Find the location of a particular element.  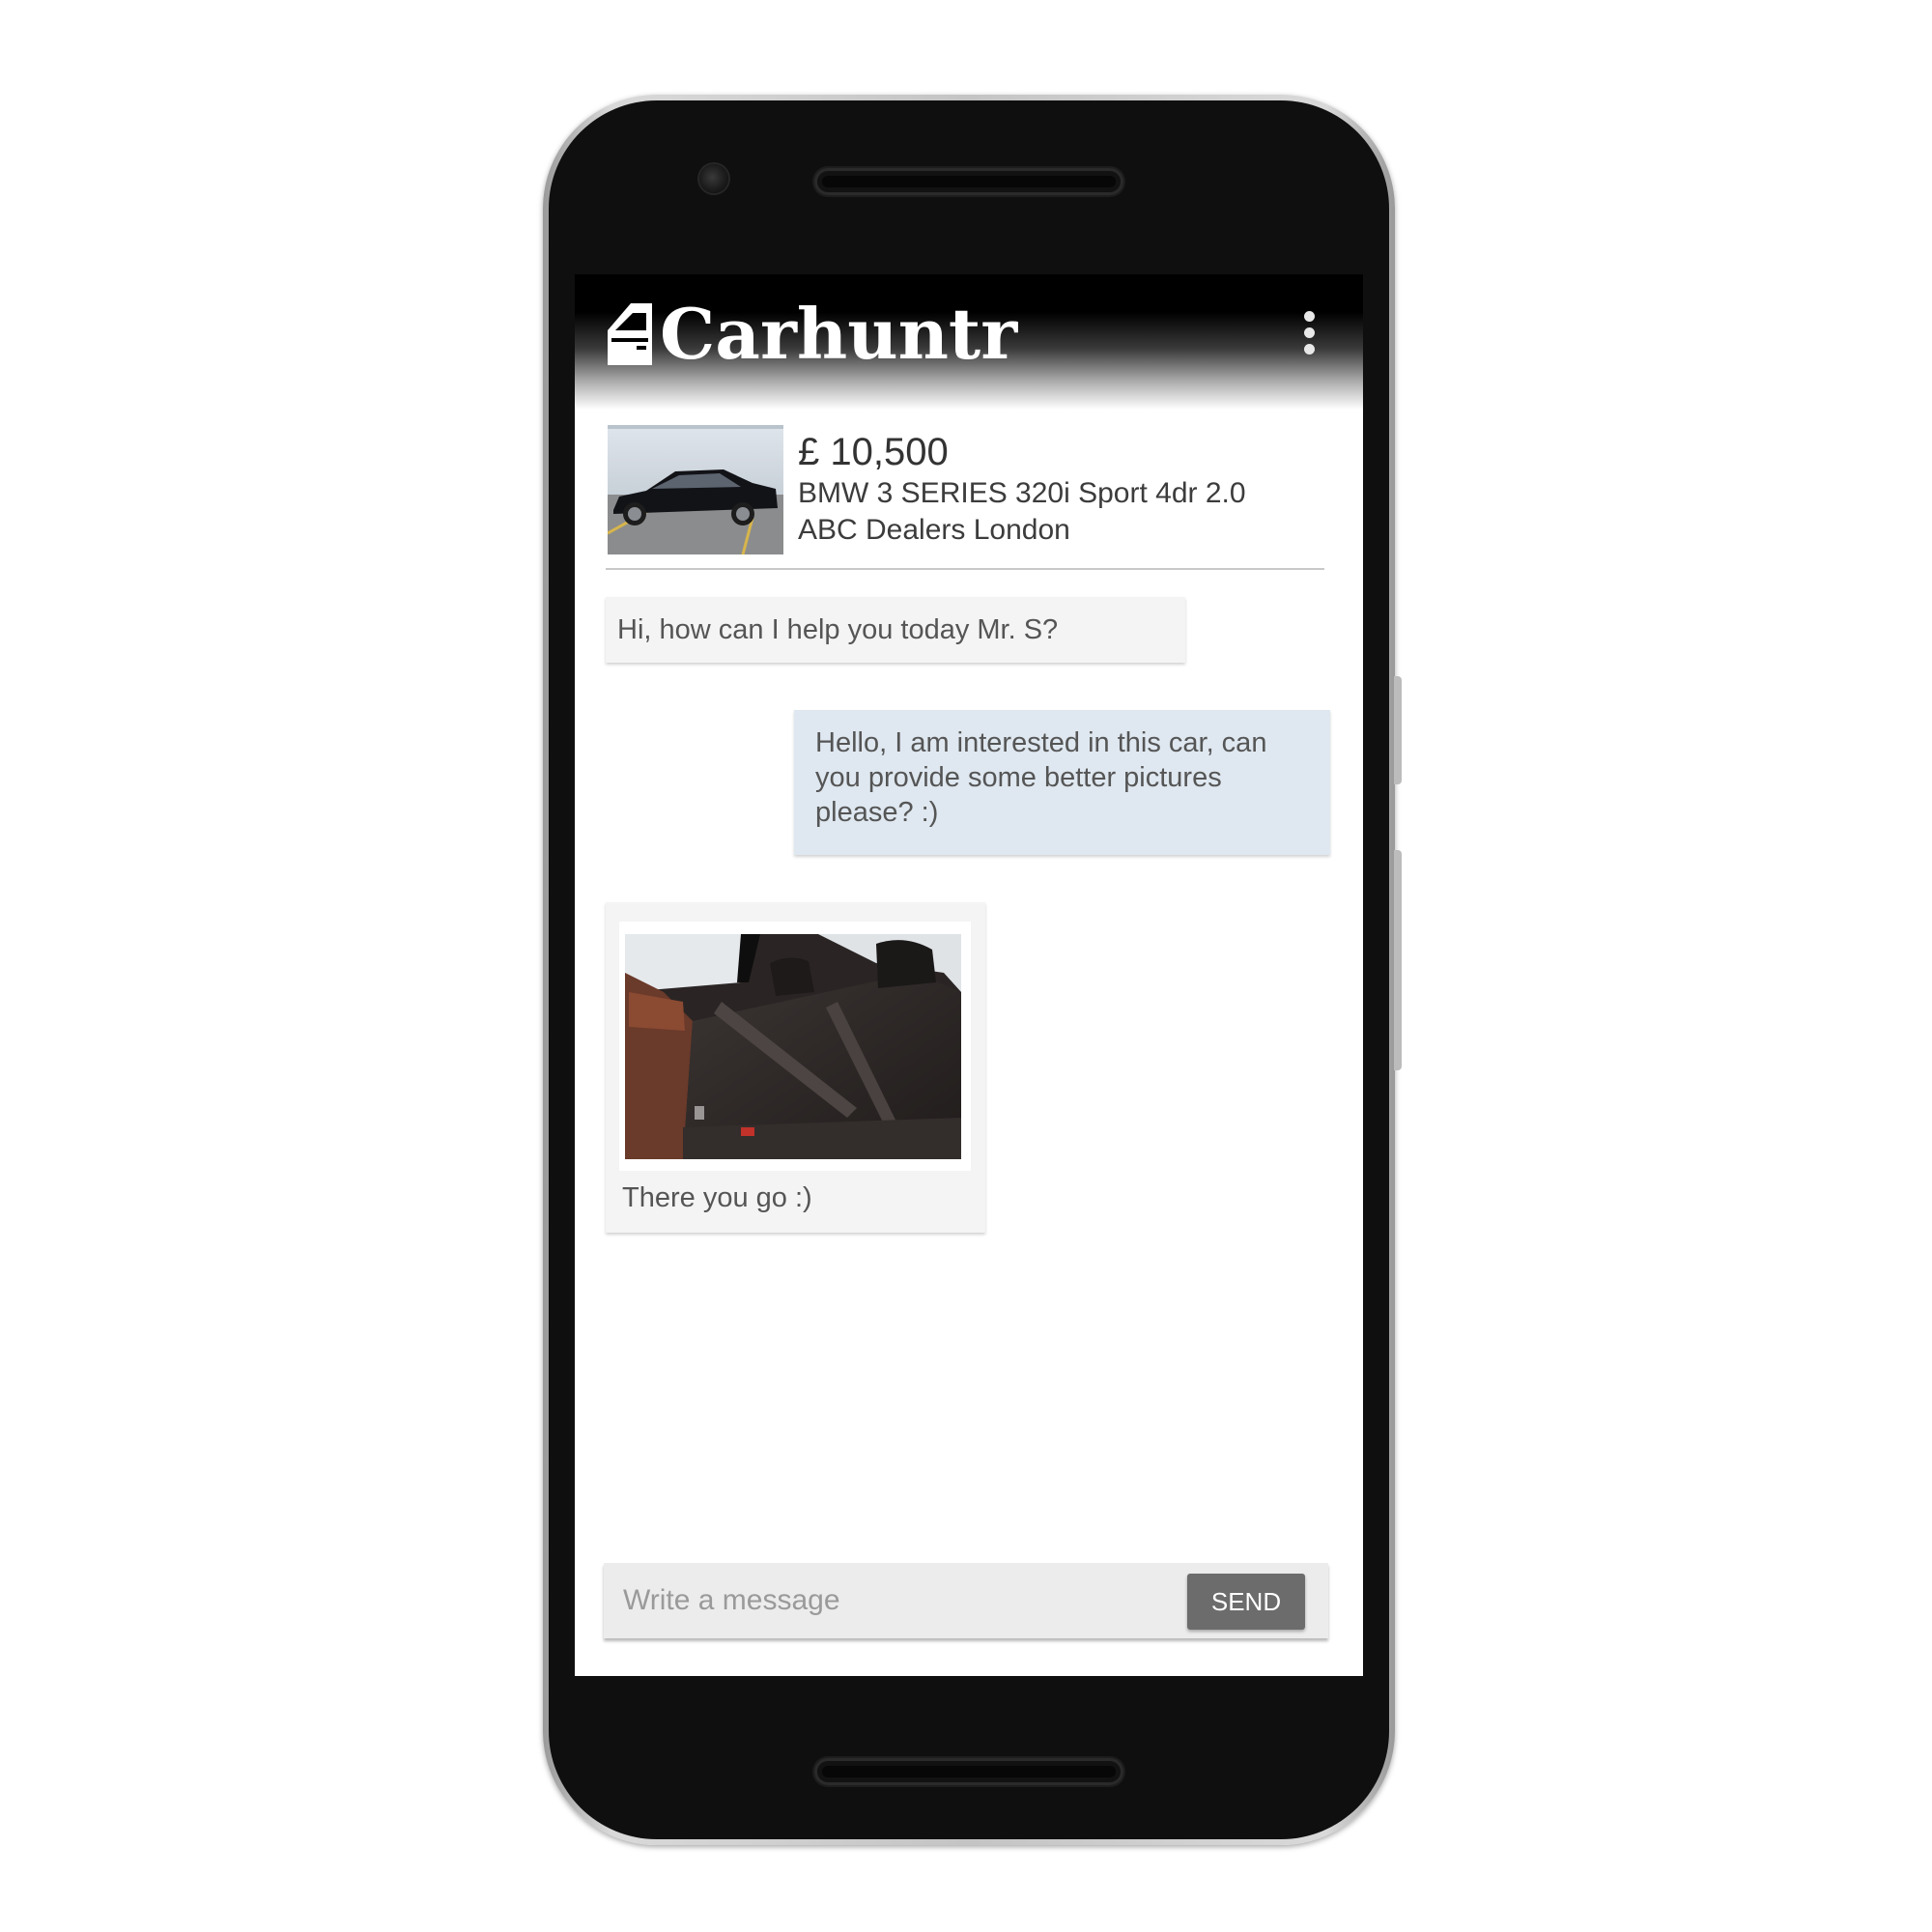

message-input is located at coordinates (884, 1600).